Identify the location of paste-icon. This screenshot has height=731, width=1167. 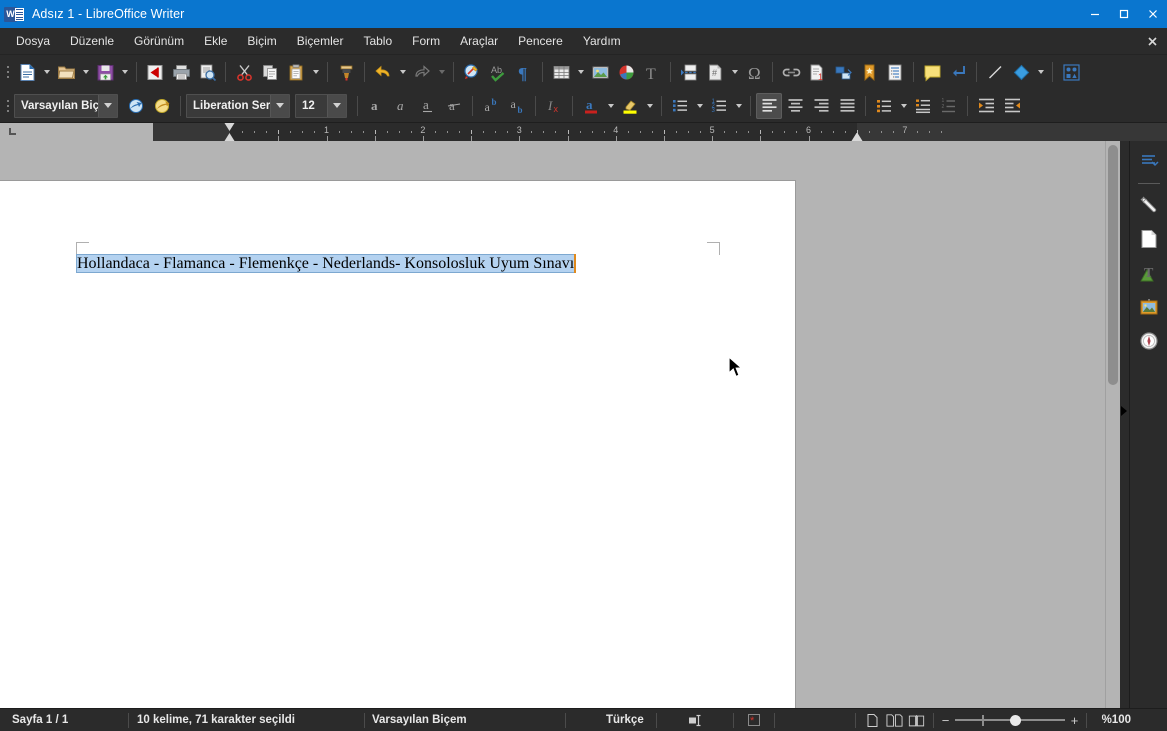
(296, 72).